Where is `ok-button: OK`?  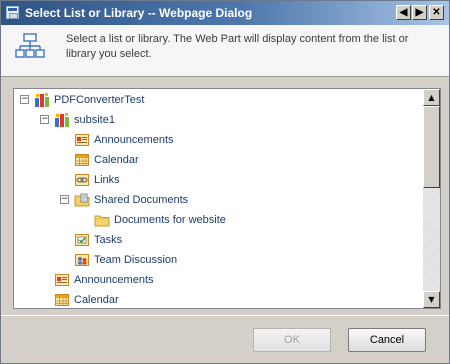
ok-button: OK is located at coordinates (292, 340).